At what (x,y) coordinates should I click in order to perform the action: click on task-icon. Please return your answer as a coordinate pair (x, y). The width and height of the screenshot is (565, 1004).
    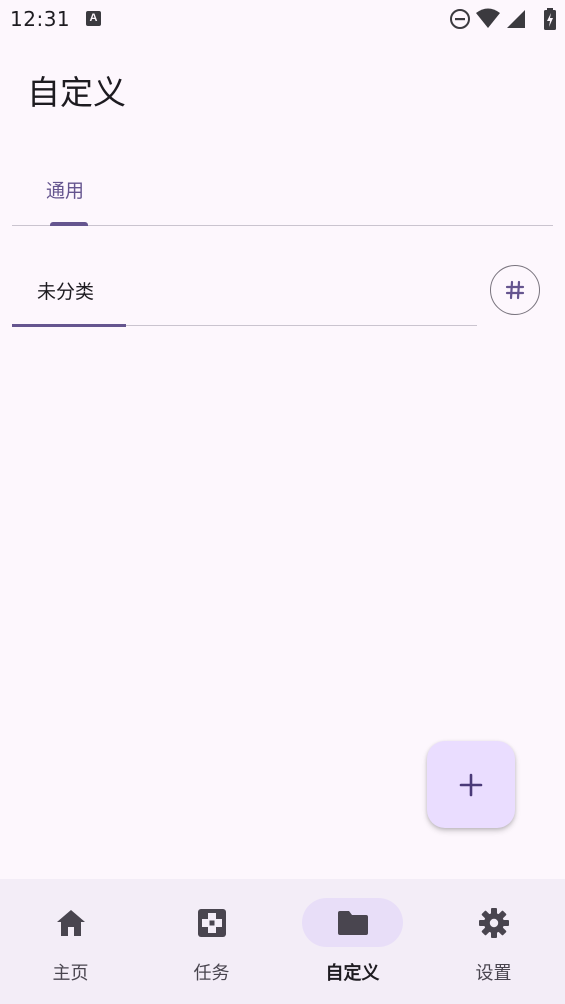
    Looking at the image, I should click on (211, 922).